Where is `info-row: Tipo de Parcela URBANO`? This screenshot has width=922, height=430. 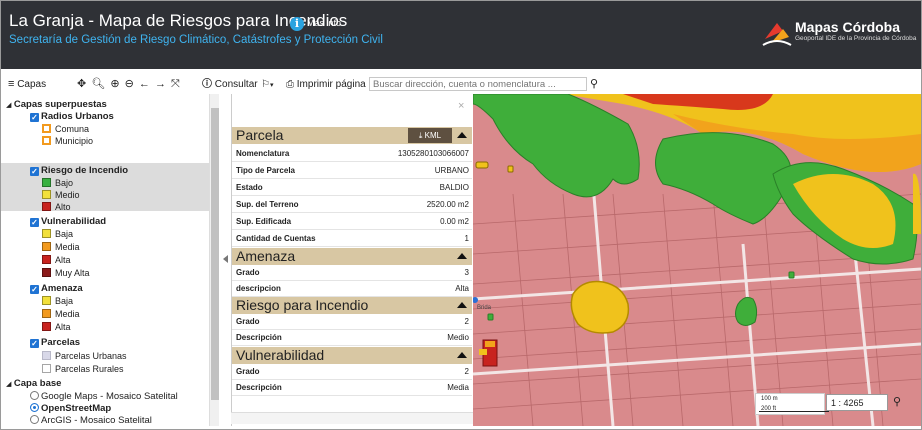 info-row: Tipo de Parcela URBANO is located at coordinates (352, 171).